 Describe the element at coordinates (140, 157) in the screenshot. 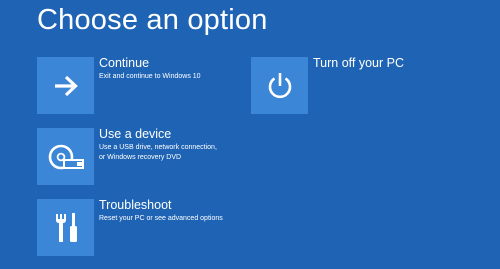

I see `use-device-description-line: or Windows recovery DVD` at that location.